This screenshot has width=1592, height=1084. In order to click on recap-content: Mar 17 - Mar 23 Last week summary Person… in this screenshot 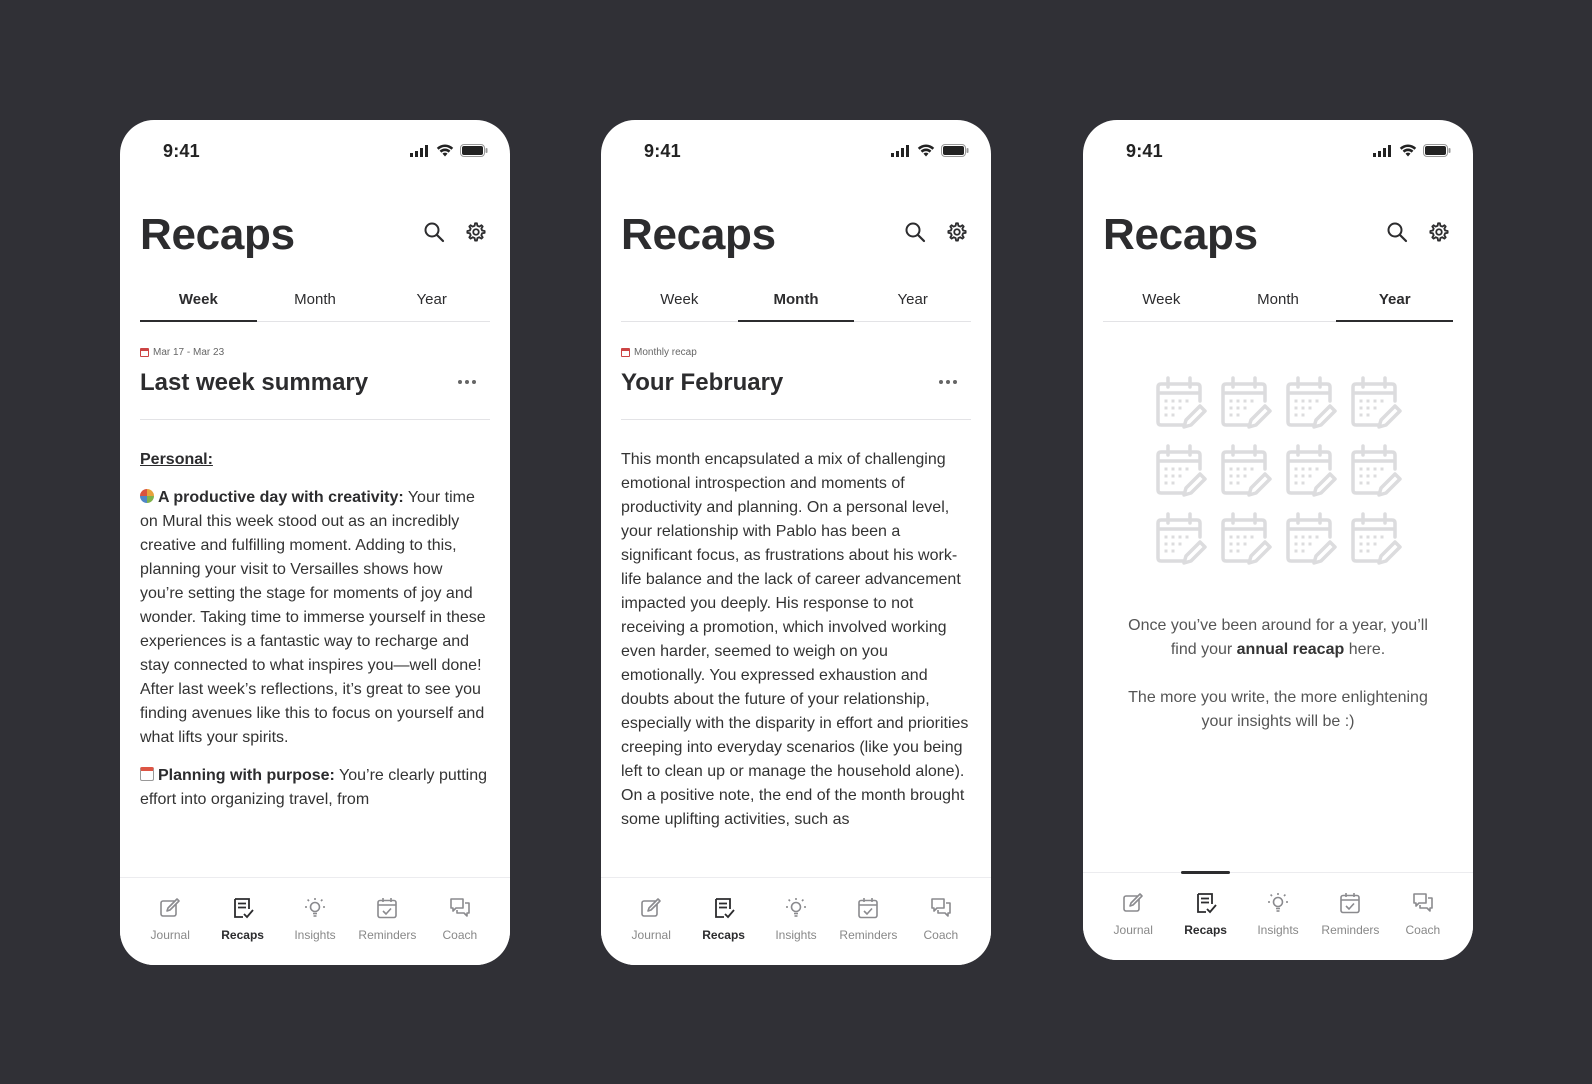, I will do `click(315, 611)`.